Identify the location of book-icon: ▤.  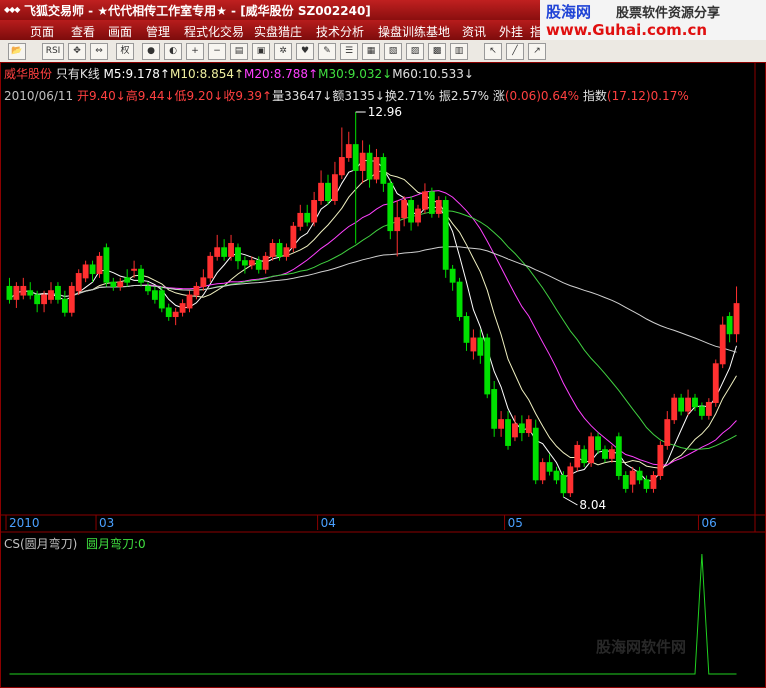
(239, 51).